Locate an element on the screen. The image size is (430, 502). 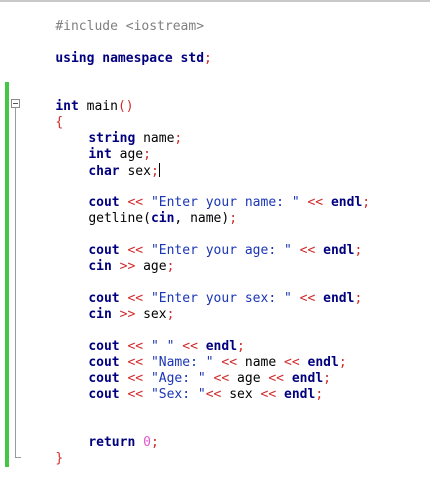
fold-guide-line is located at coordinates (15, 283).